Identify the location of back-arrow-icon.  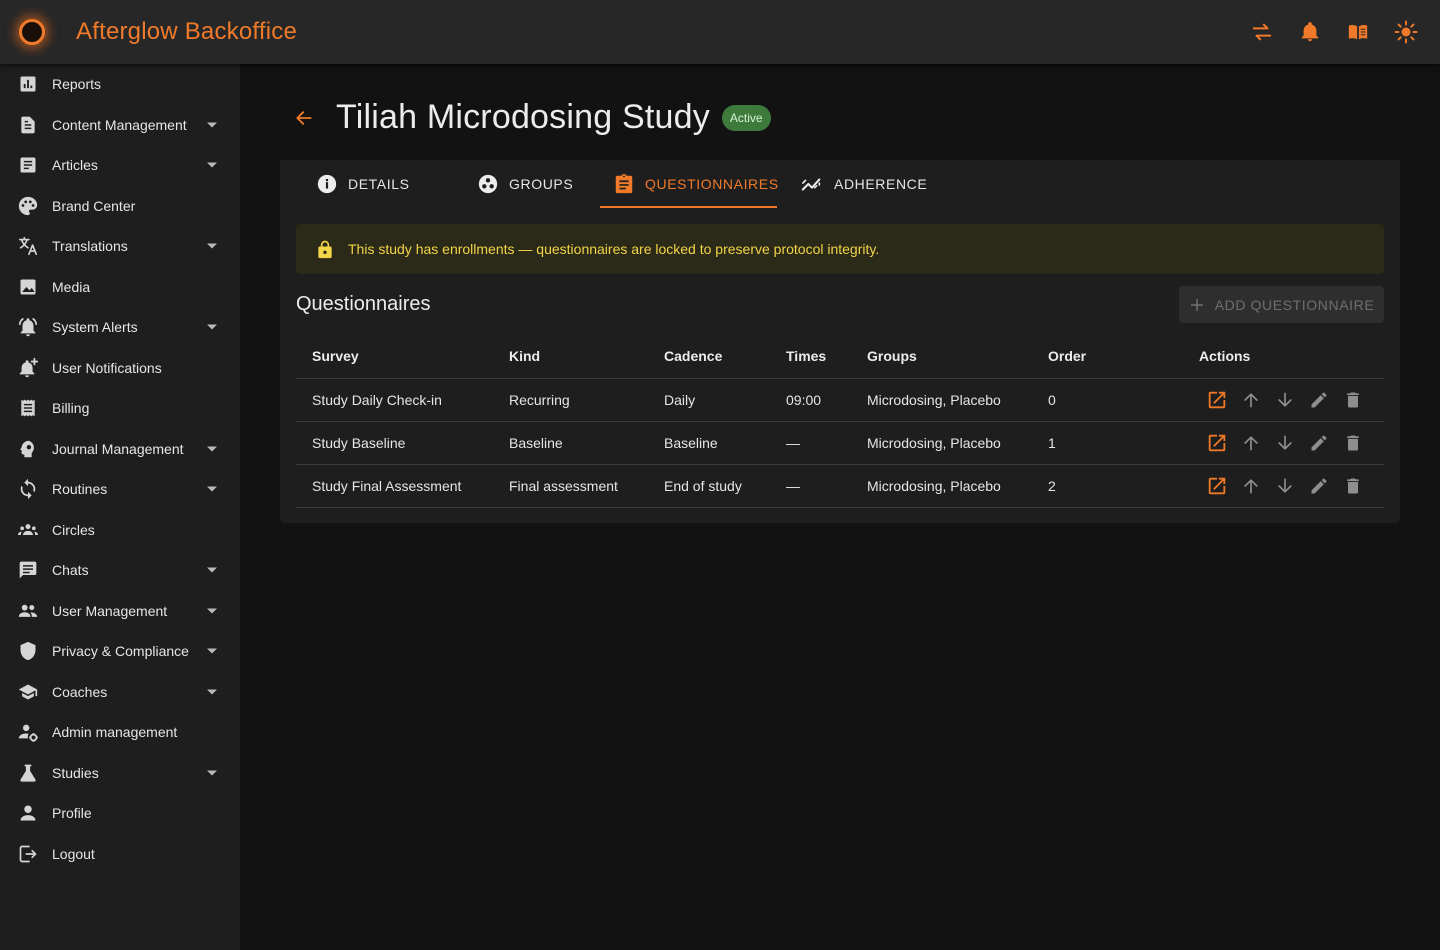
(304, 118).